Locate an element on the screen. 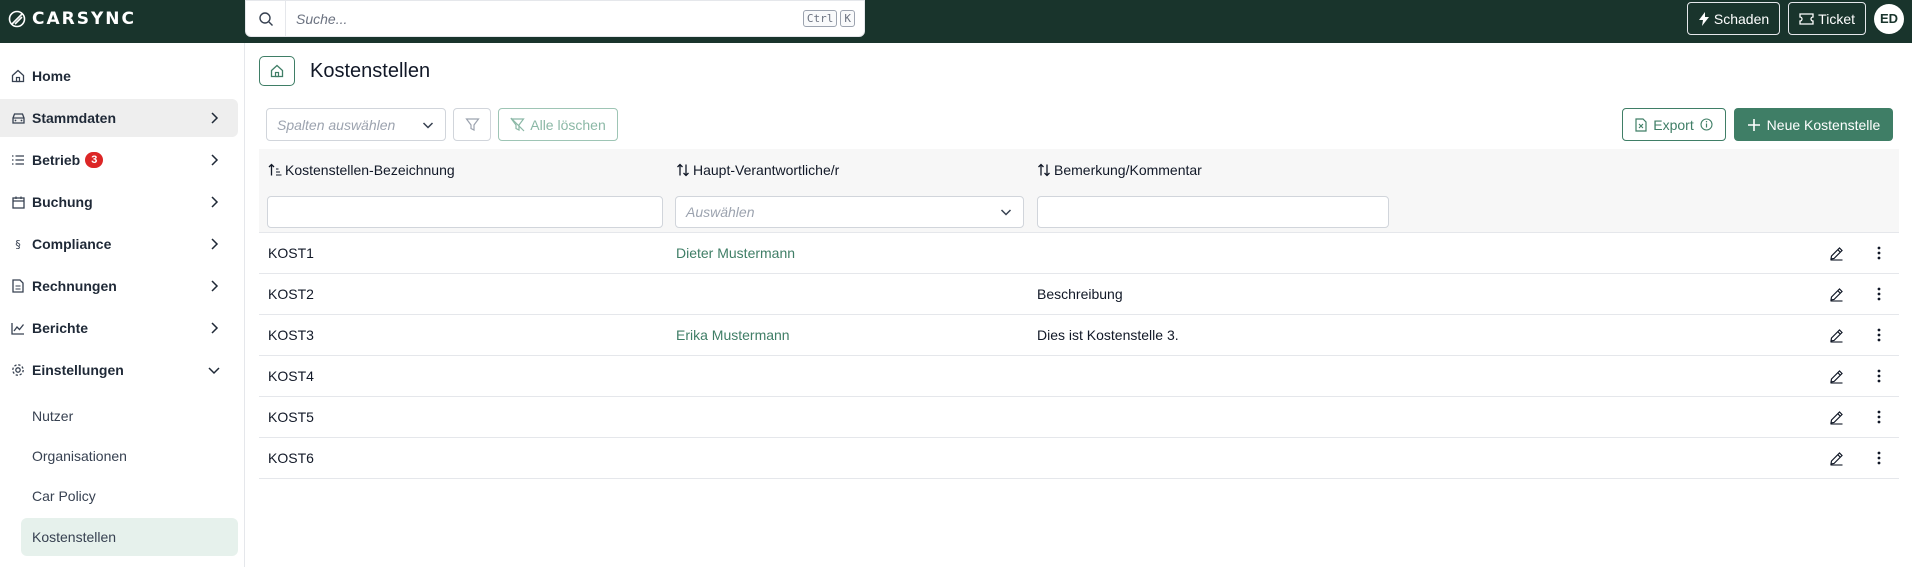 Image resolution: width=1912 pixels, height=567 pixels. sidebar-item-label: Home is located at coordinates (51, 76).